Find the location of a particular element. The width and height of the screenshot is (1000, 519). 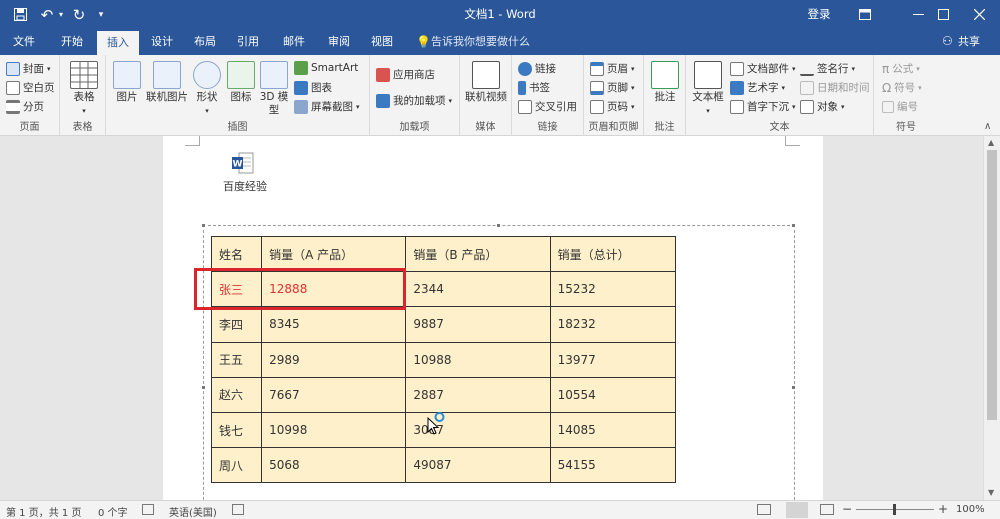

drop-cap-button: 首字下沉 ▾ is located at coordinates (763, 106).